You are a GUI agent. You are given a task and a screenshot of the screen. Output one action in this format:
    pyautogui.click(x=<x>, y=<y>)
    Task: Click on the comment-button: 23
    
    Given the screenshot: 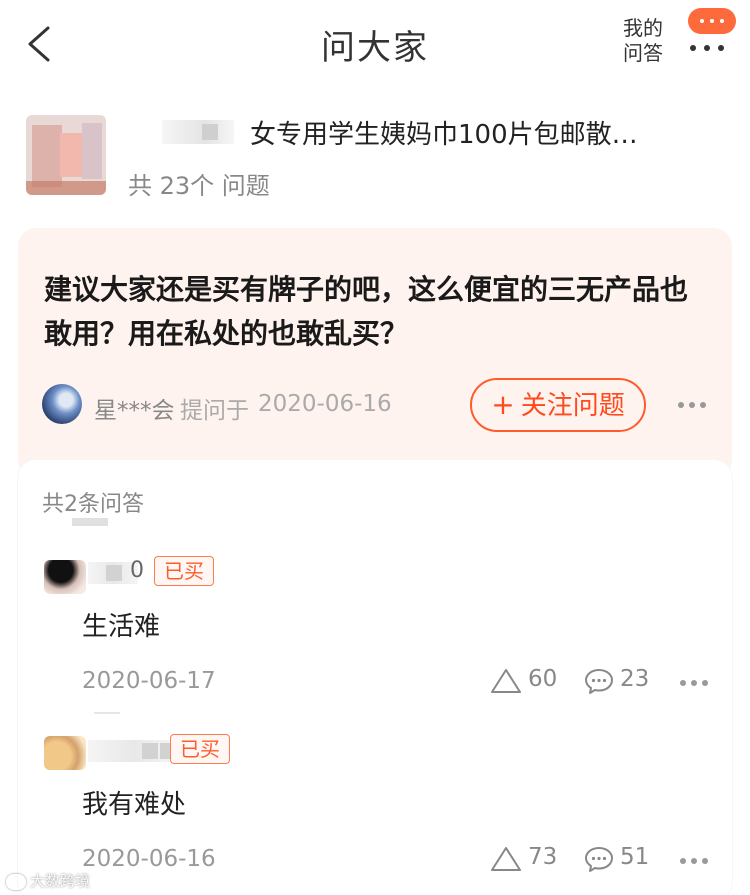 What is the action you would take?
    pyautogui.click(x=620, y=681)
    